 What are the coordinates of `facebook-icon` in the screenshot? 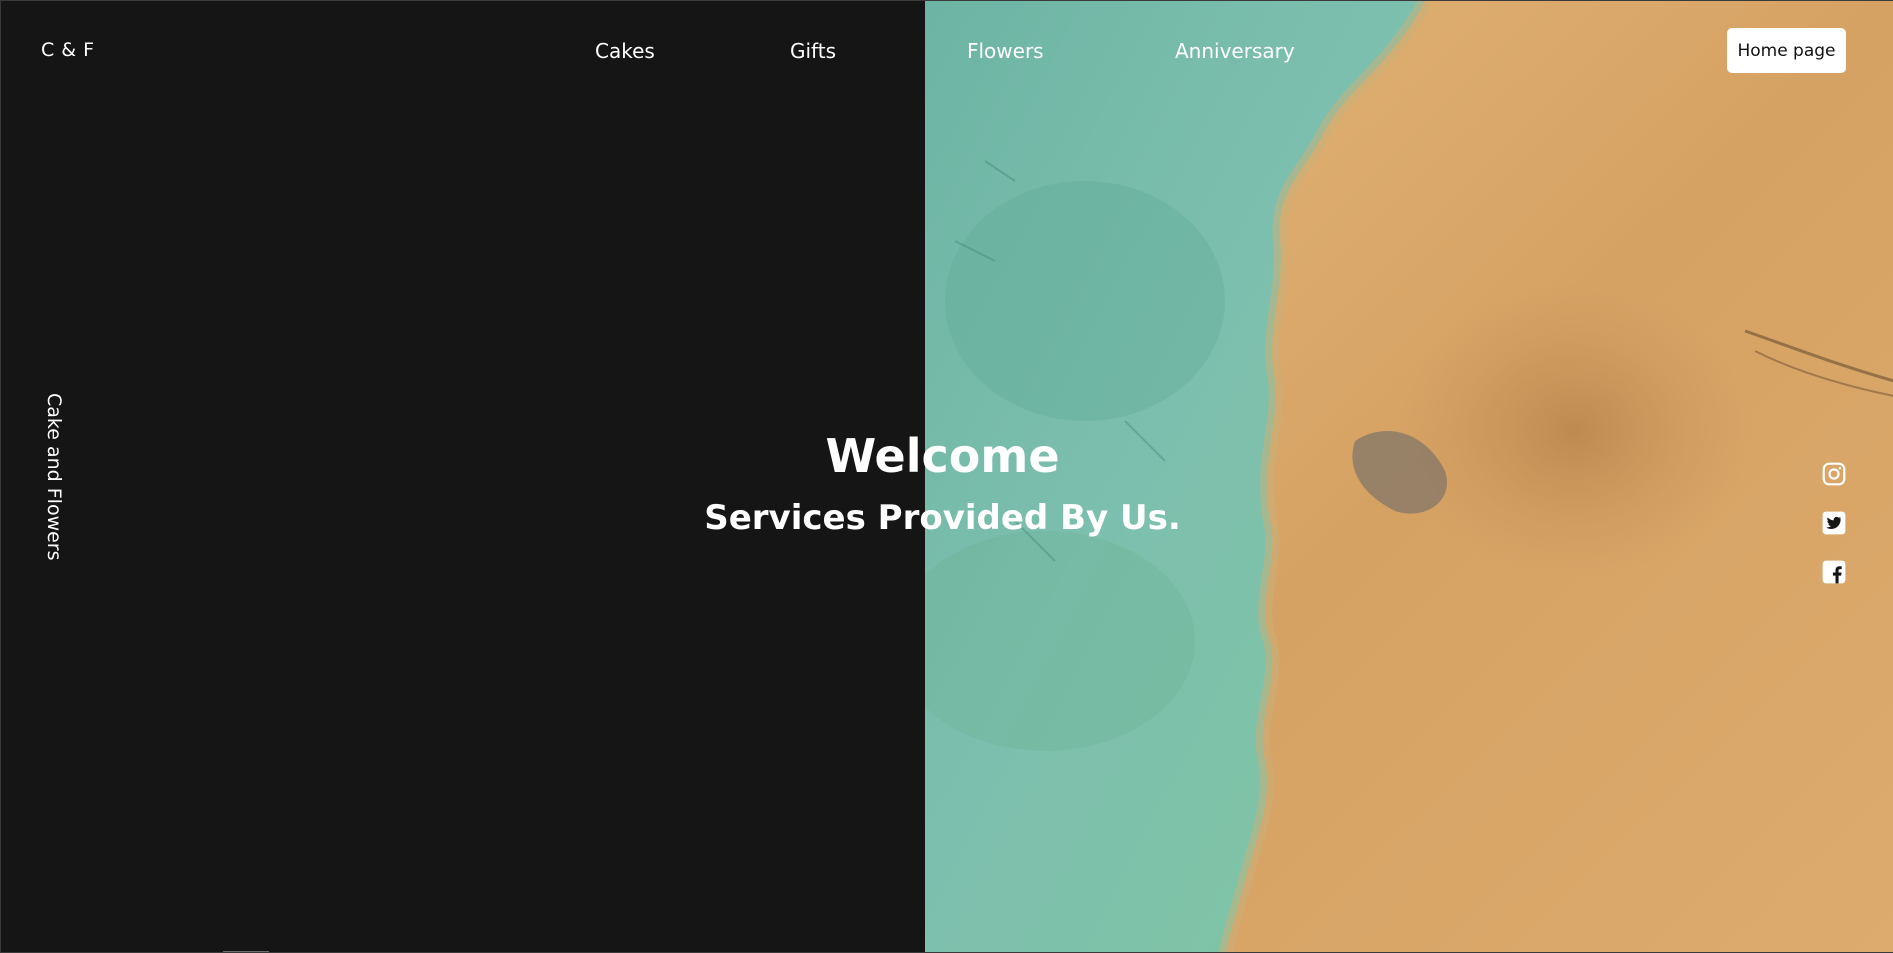 It's located at (1834, 572).